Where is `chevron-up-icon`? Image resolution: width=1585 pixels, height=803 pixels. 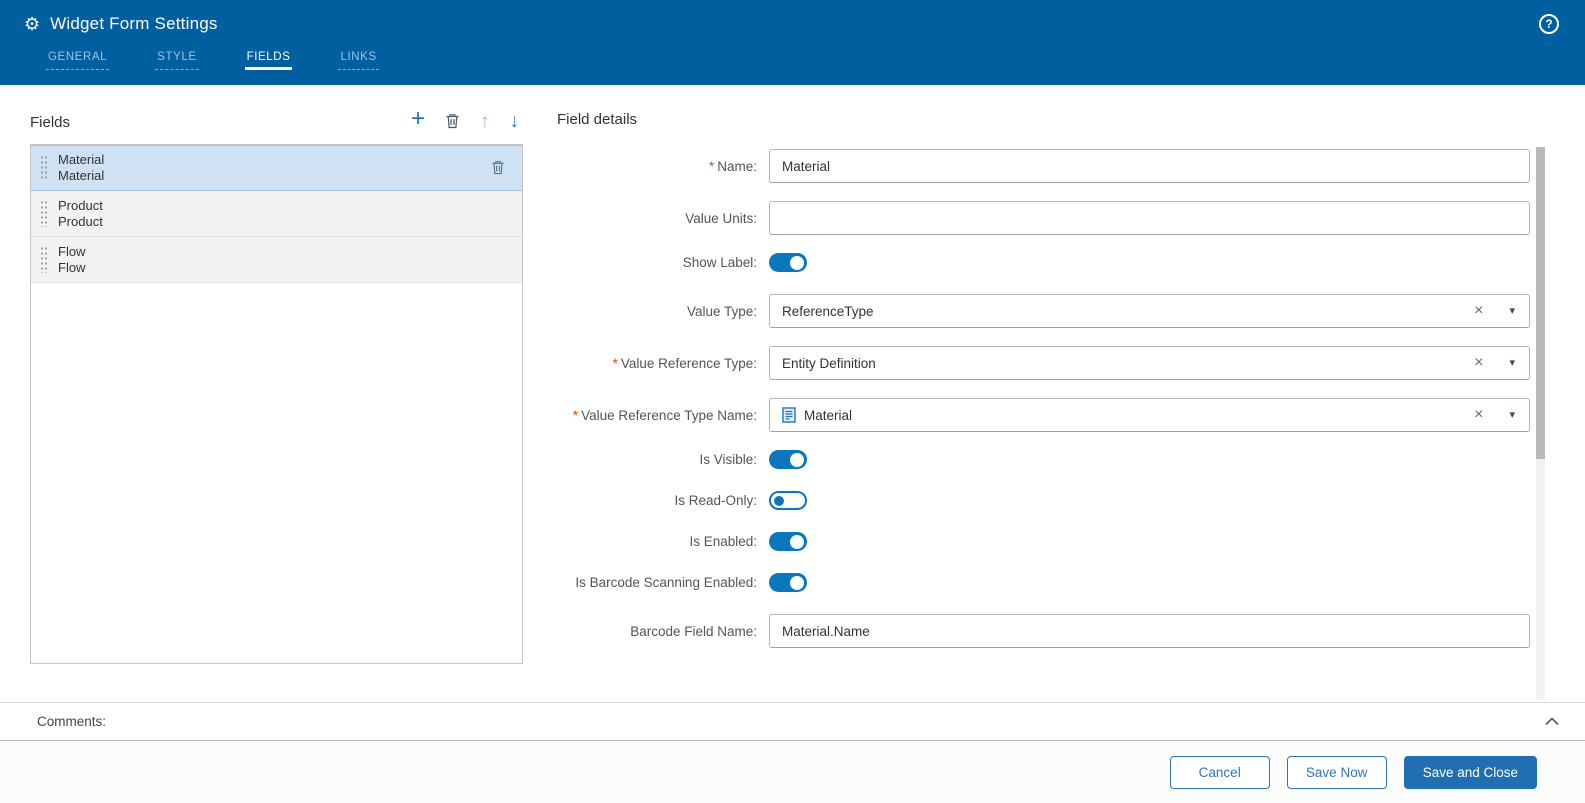
chevron-up-icon is located at coordinates (1552, 721).